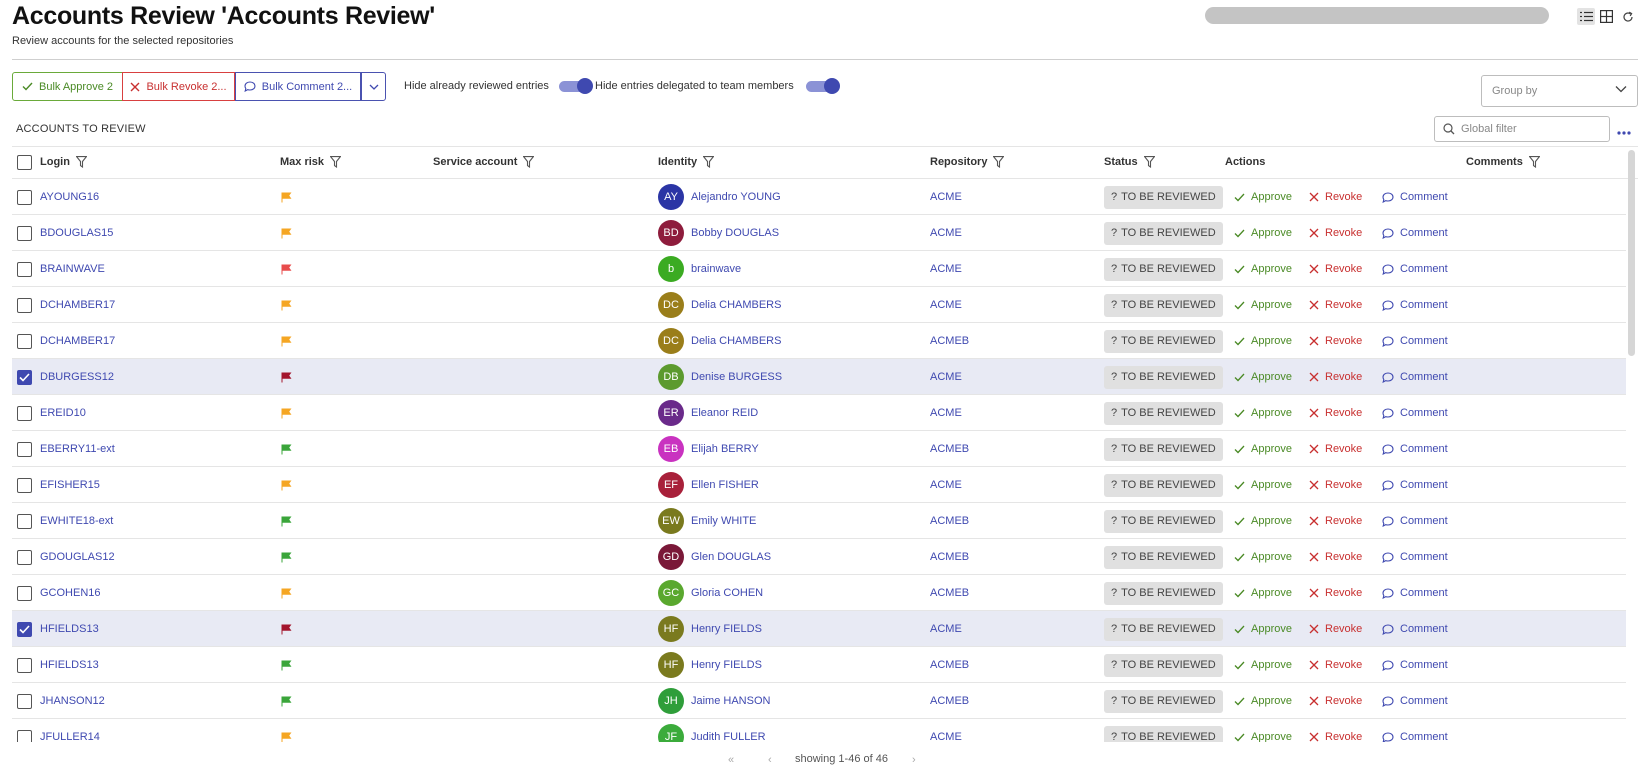 This screenshot has width=1650, height=769. I want to click on column-repository: Repository, so click(967, 162).